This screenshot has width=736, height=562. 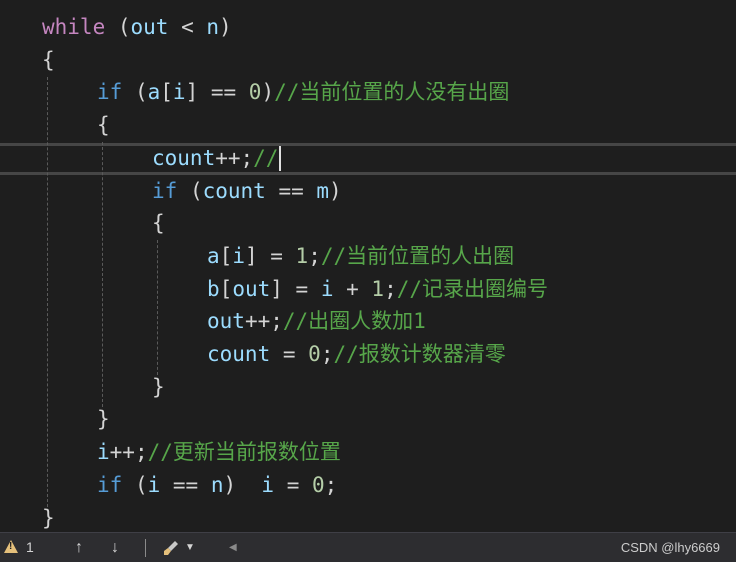 I want to click on separator, so click(x=145, y=548).